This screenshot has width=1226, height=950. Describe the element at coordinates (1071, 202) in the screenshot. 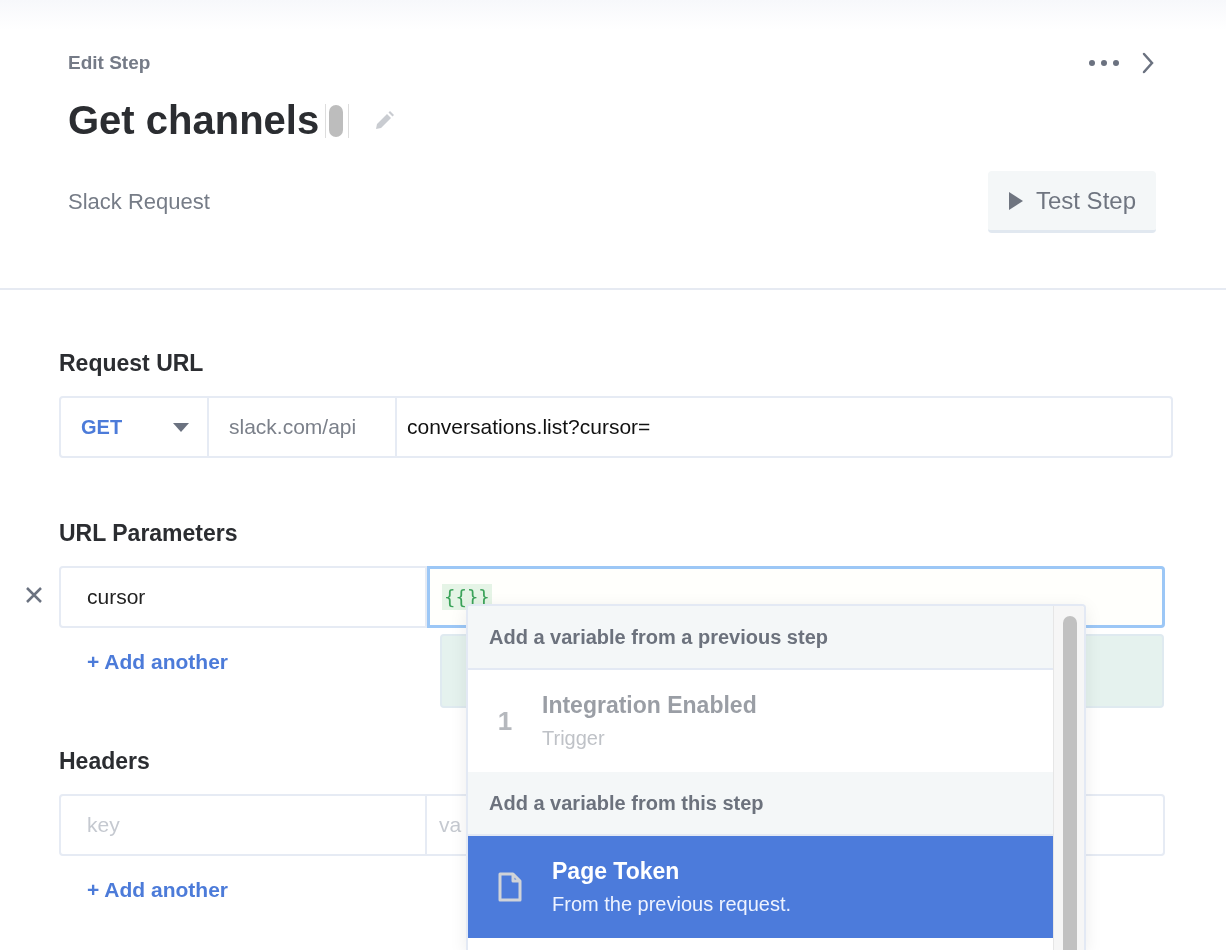

I see `test-step-button: Test Step` at that location.